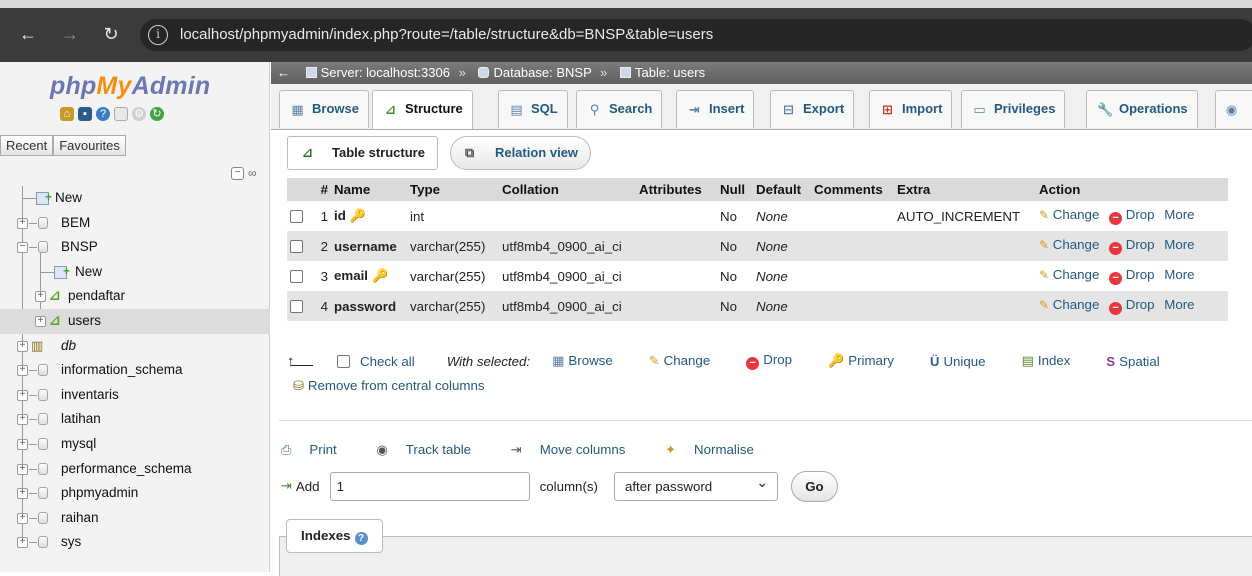 The width and height of the screenshot is (1252, 576). Describe the element at coordinates (715, 109) in the screenshot. I see `tab-insert: ⇥ Insert` at that location.